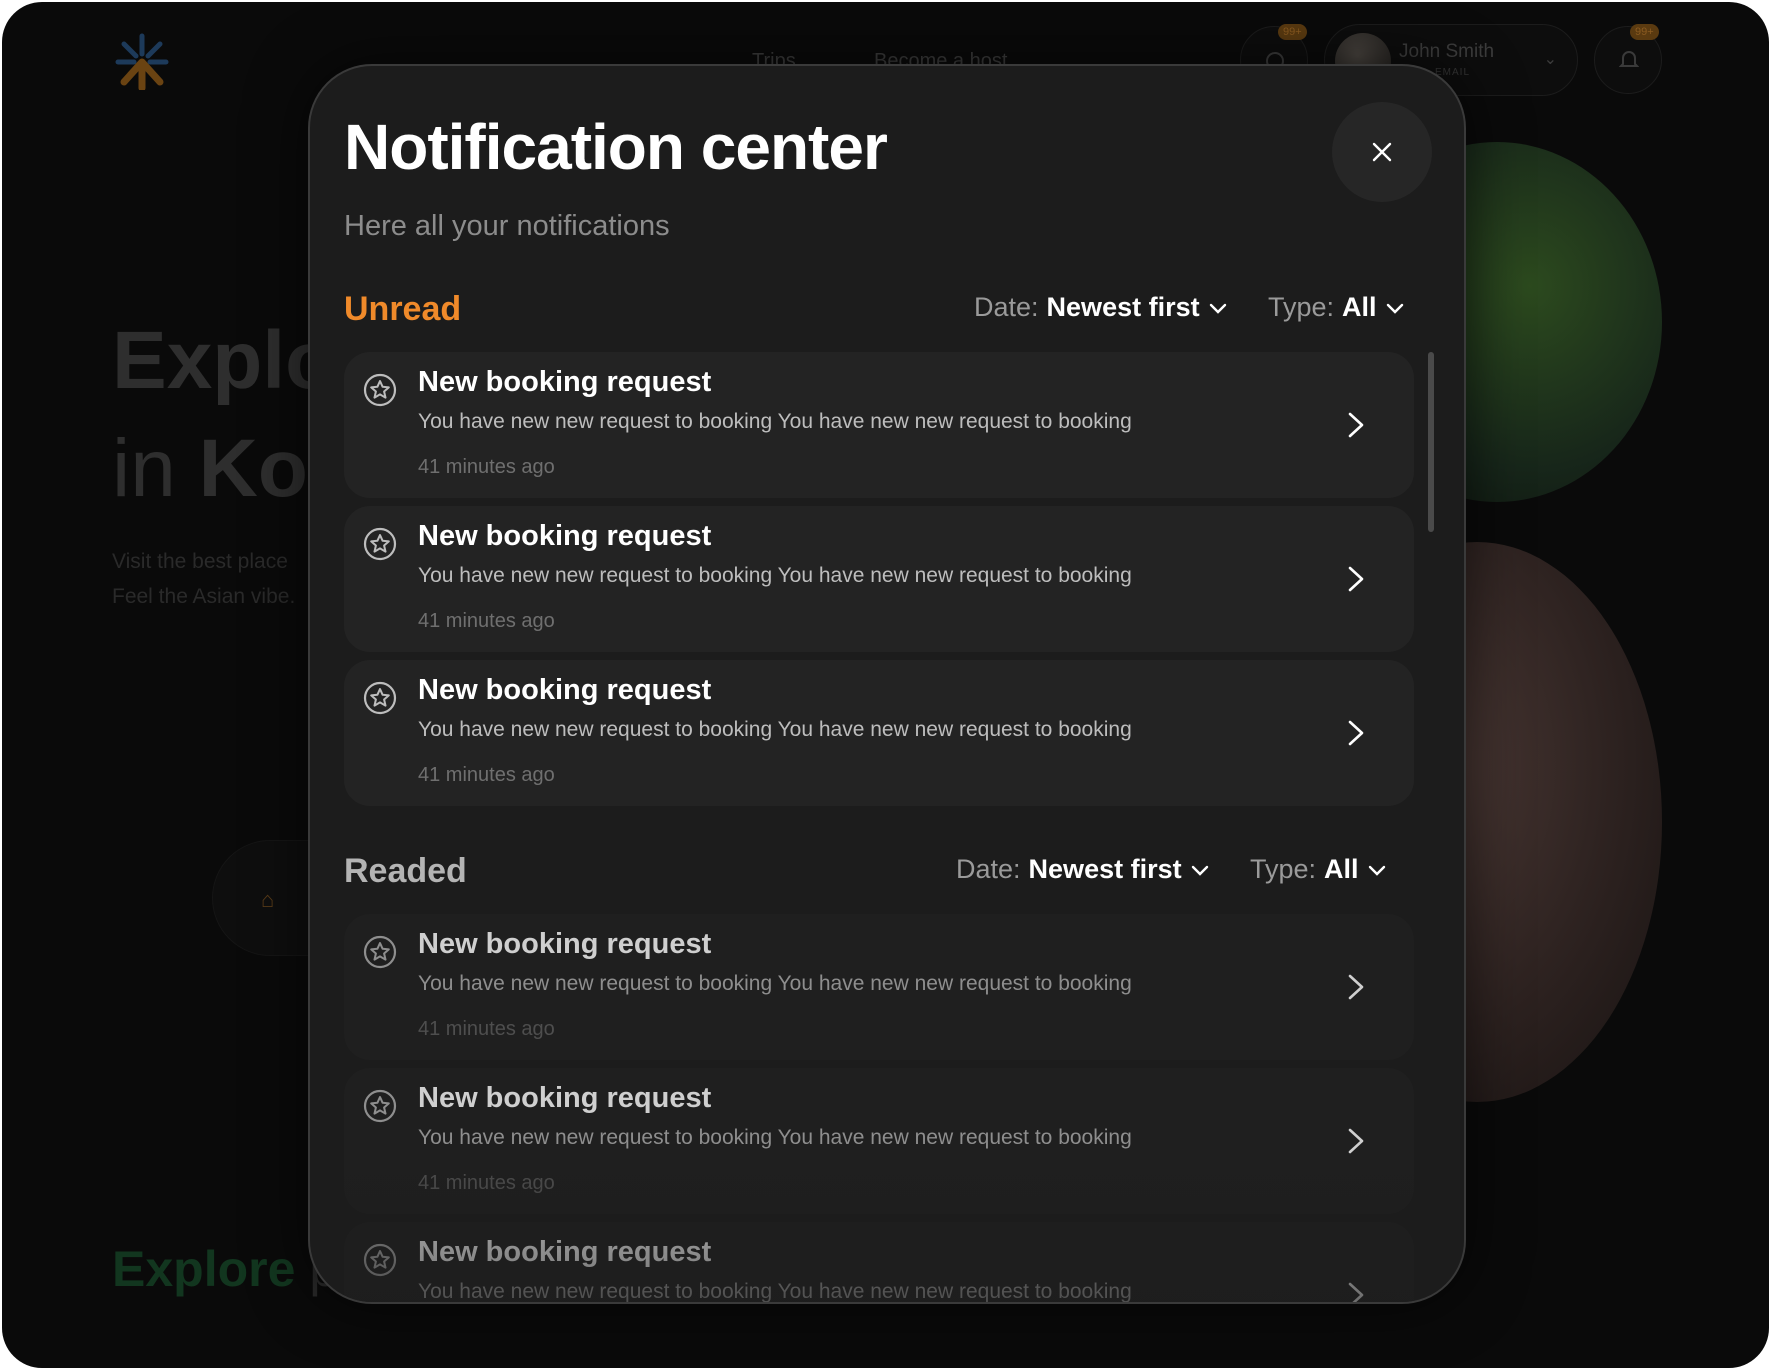 This screenshot has width=1772, height=1370. I want to click on hero-title: Explo in Kor, so click(226, 415).